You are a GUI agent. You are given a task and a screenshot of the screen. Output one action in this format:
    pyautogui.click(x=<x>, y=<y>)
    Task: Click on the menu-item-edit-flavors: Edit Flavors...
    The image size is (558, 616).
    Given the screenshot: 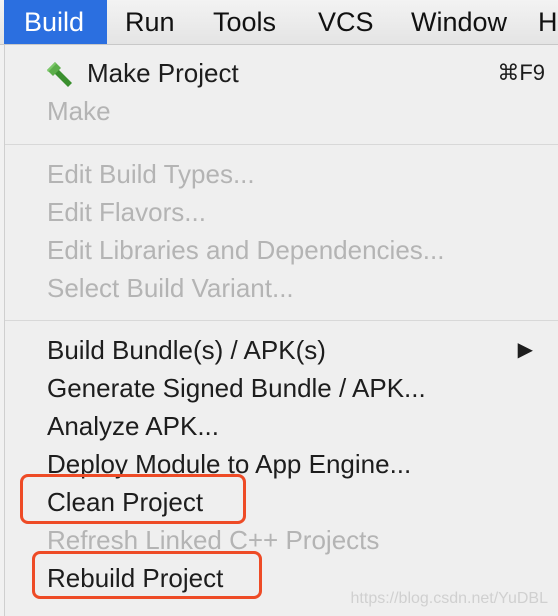 What is the action you would take?
    pyautogui.click(x=281, y=212)
    